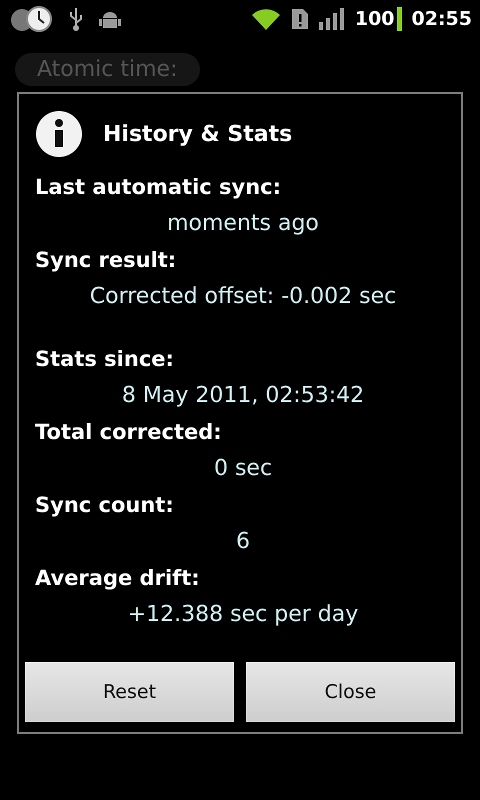  What do you see at coordinates (118, 578) in the screenshot?
I see `stat-label: Average drift:` at bounding box center [118, 578].